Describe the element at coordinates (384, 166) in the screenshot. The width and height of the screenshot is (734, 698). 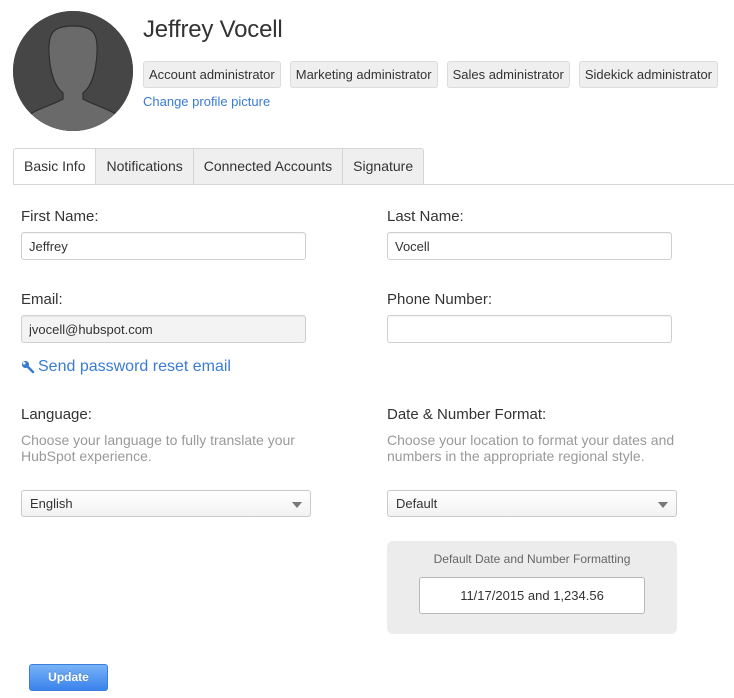
I see `tab-signature: Signature` at that location.